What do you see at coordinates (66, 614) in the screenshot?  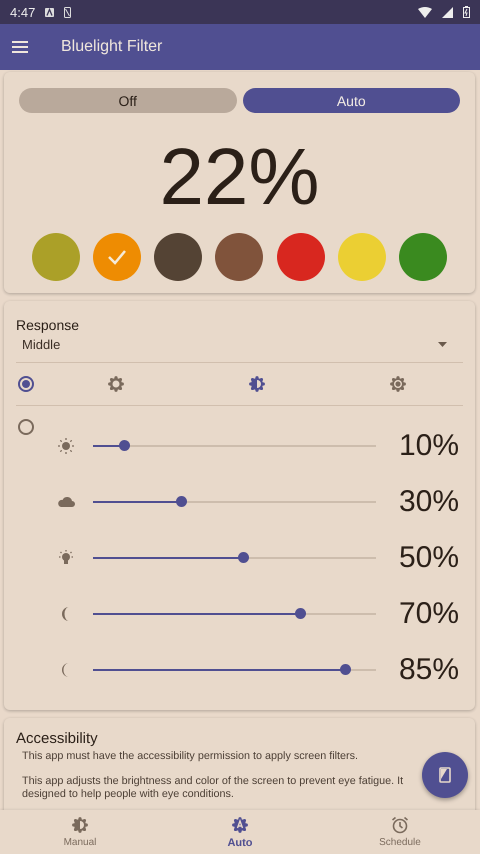 I see `moon-icon` at bounding box center [66, 614].